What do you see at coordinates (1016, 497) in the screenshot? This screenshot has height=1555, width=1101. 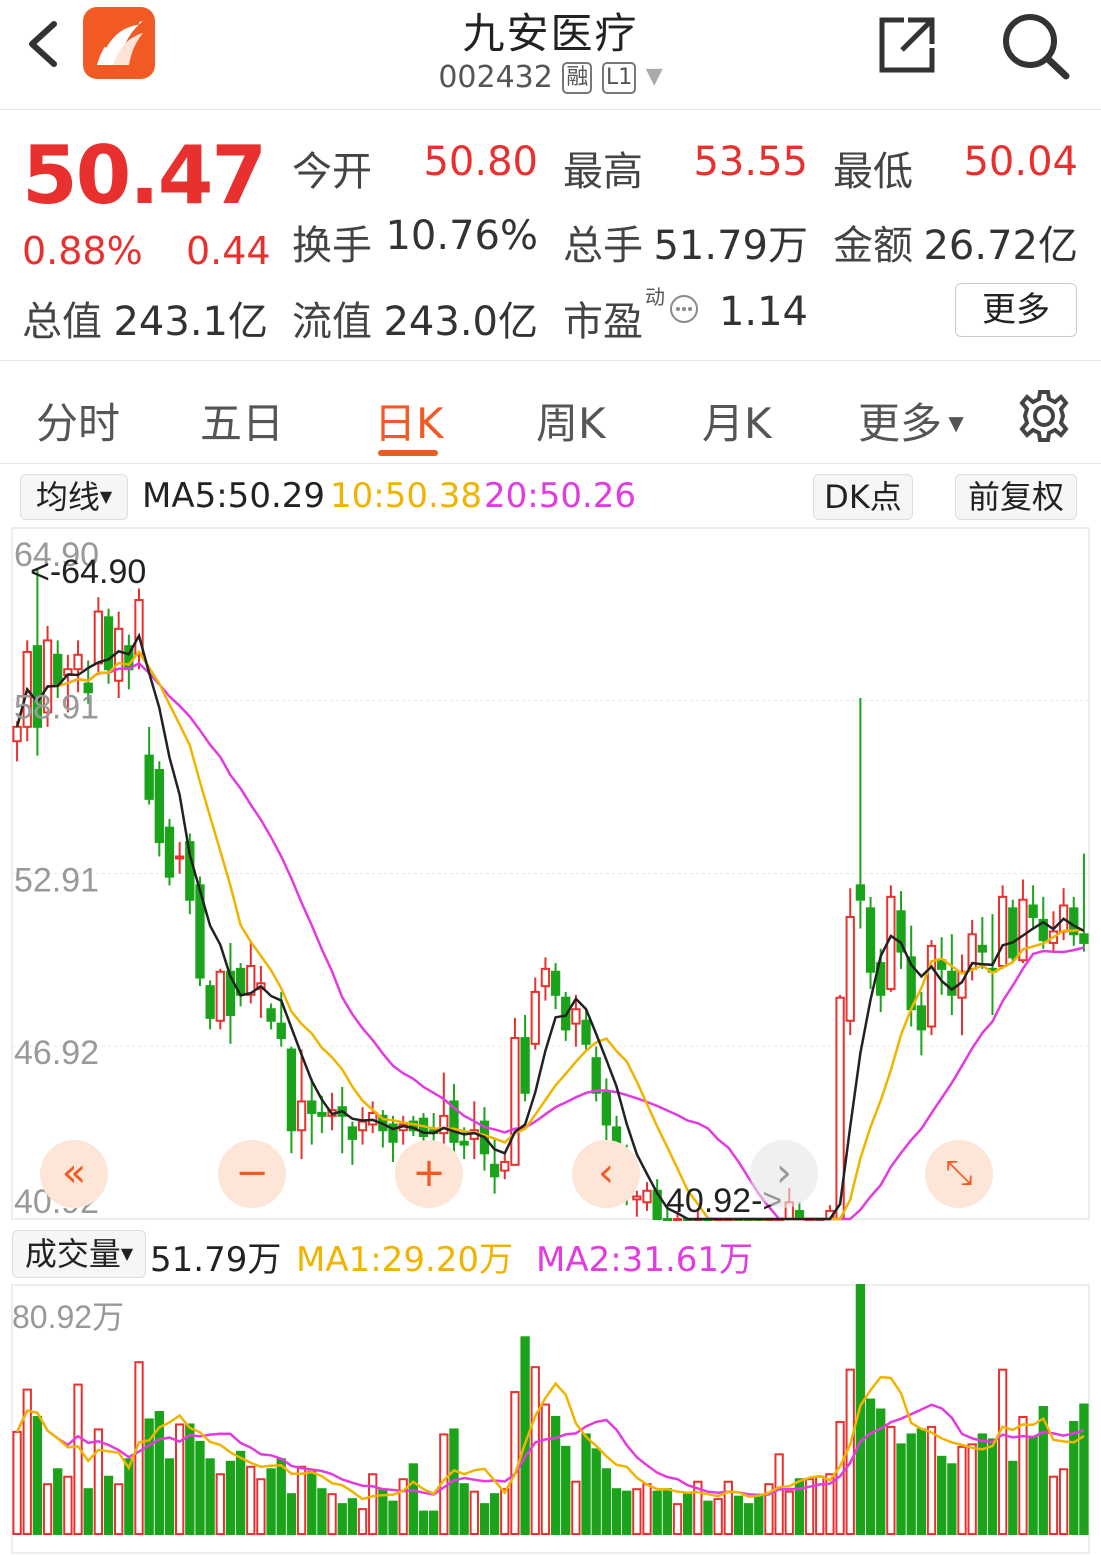 I see `price-adjust-button: 前复权` at bounding box center [1016, 497].